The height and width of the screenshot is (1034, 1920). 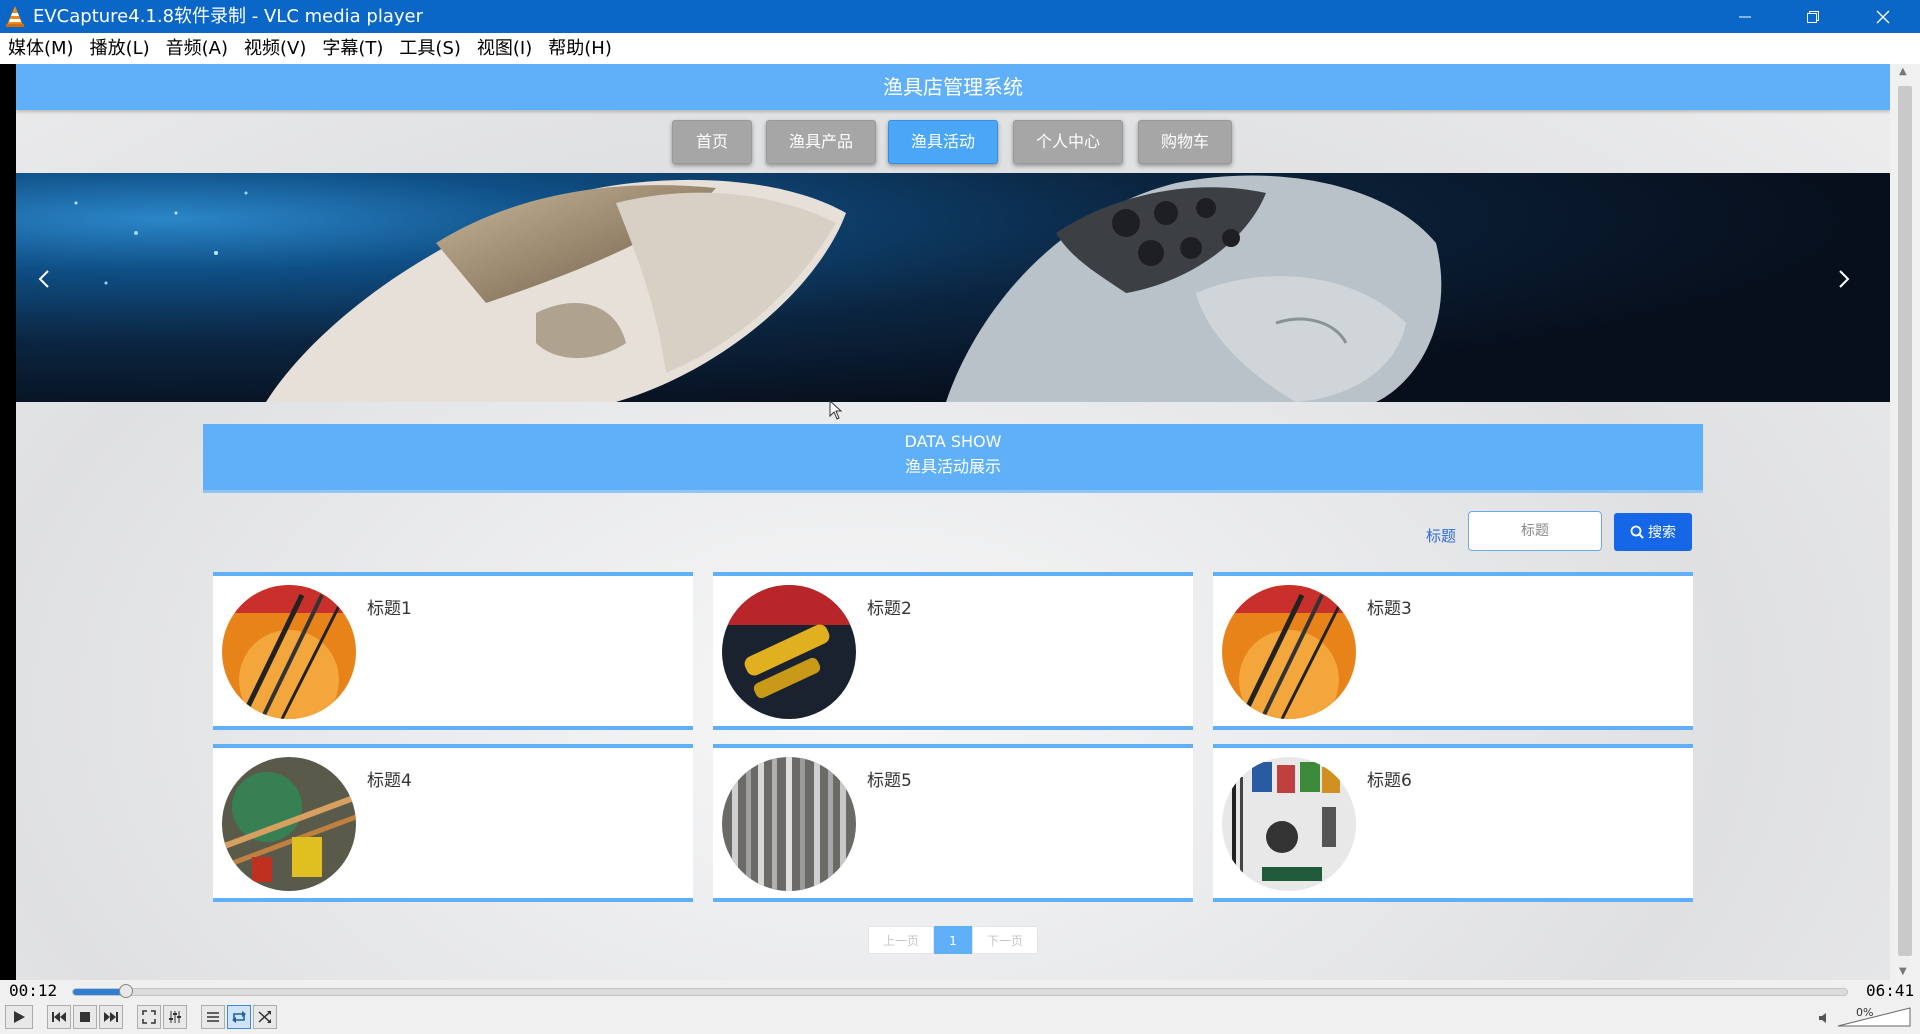 I want to click on search-button-label: 搜索, so click(x=1662, y=533).